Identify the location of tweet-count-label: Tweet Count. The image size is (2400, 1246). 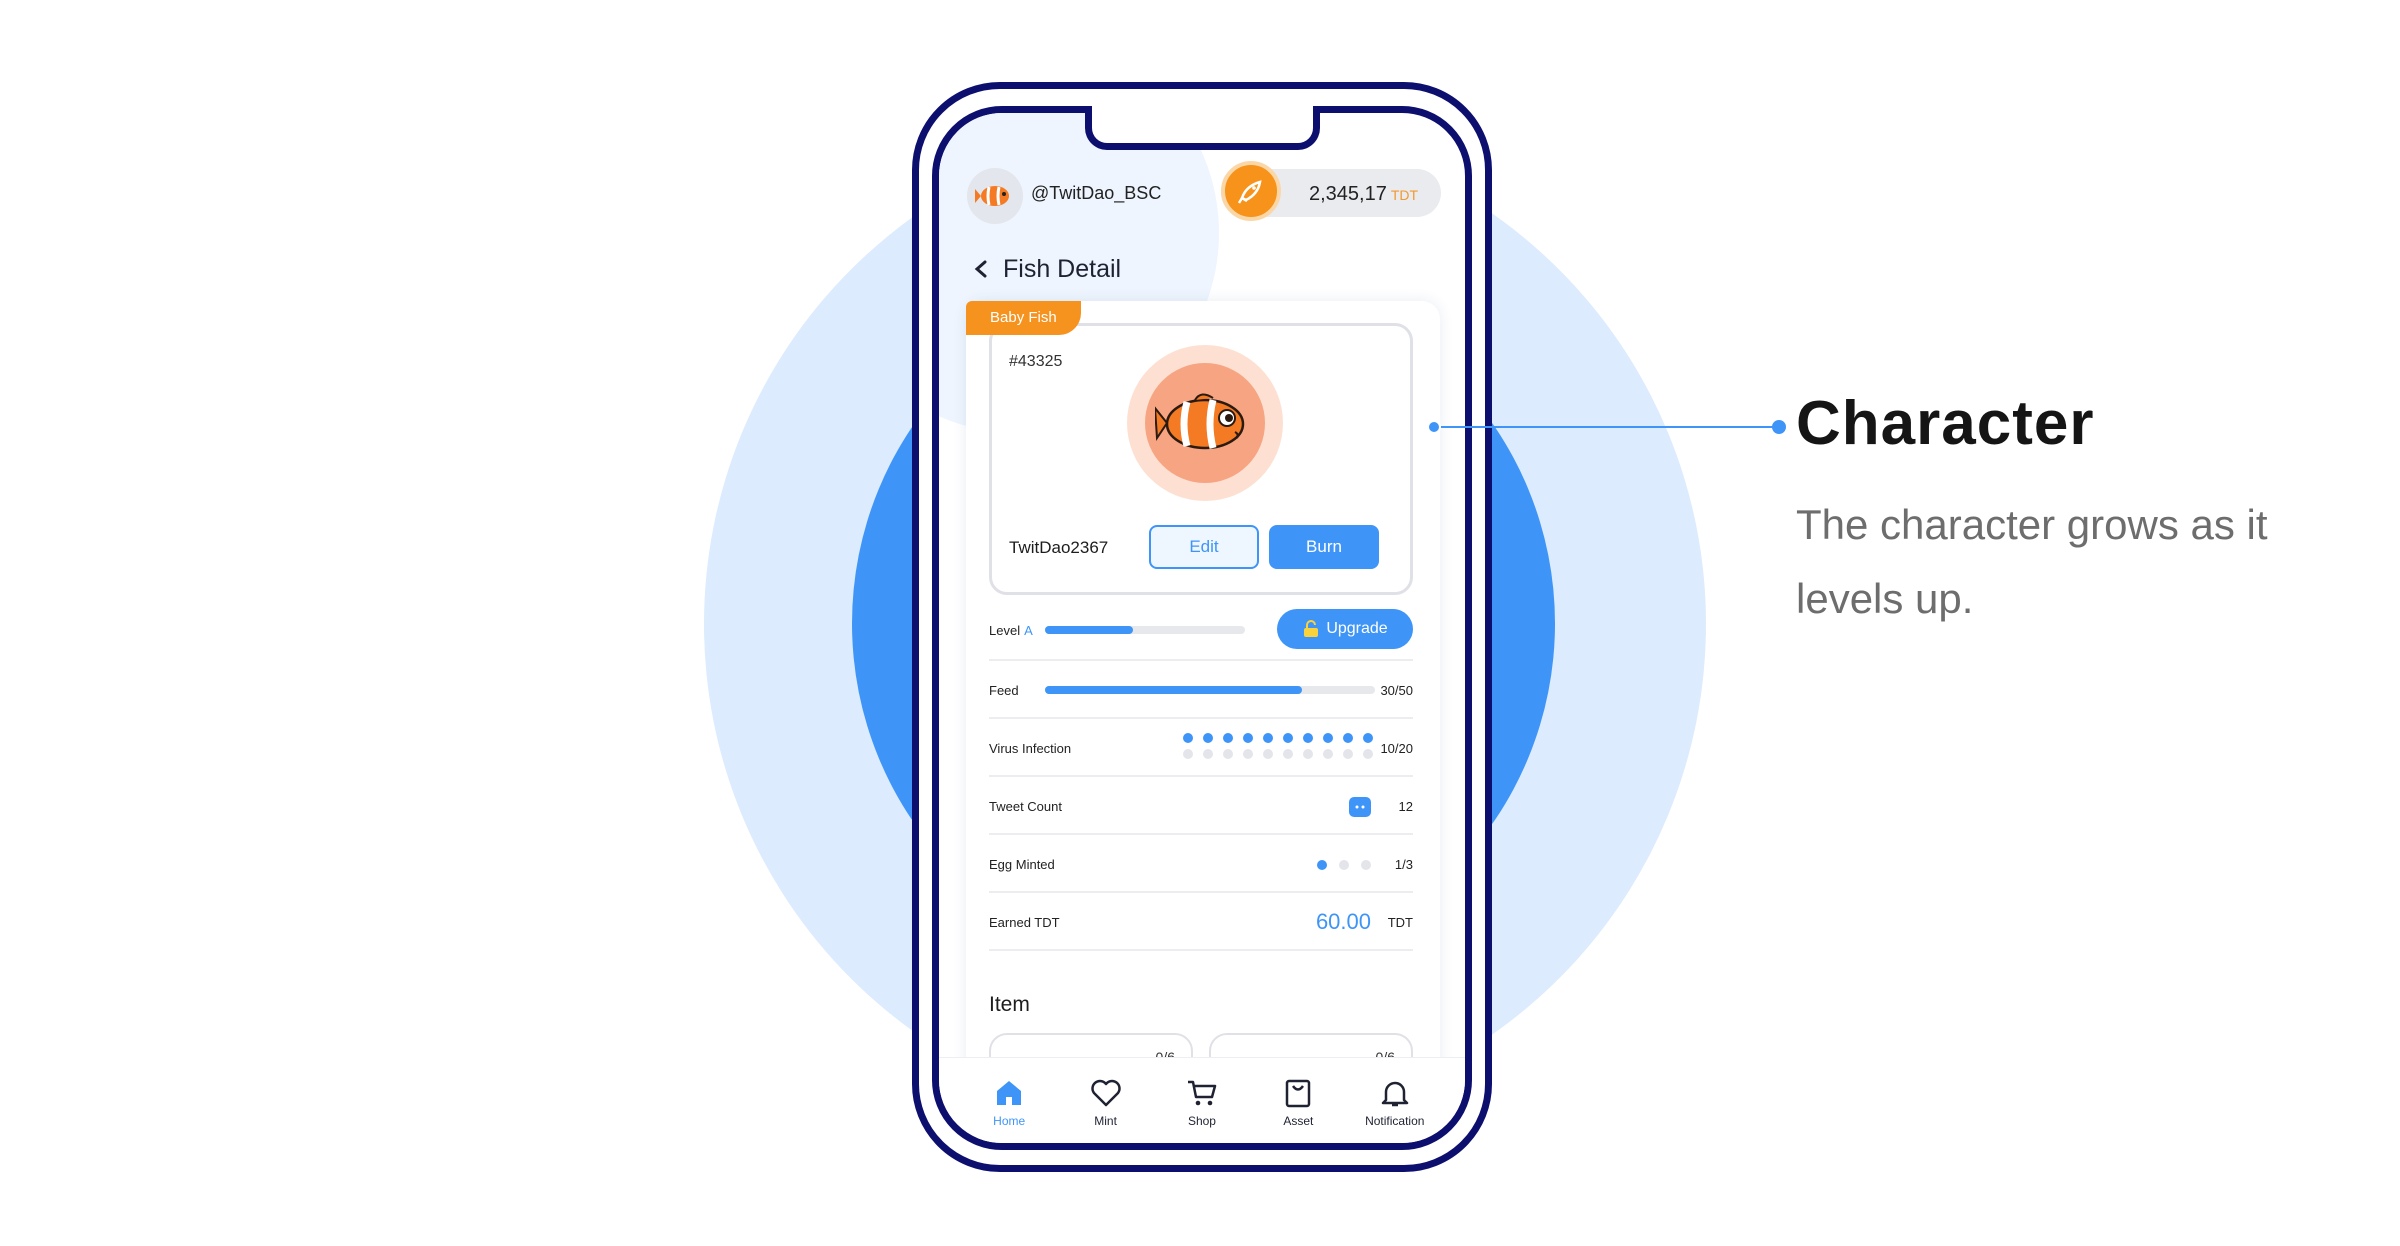
(1025, 806).